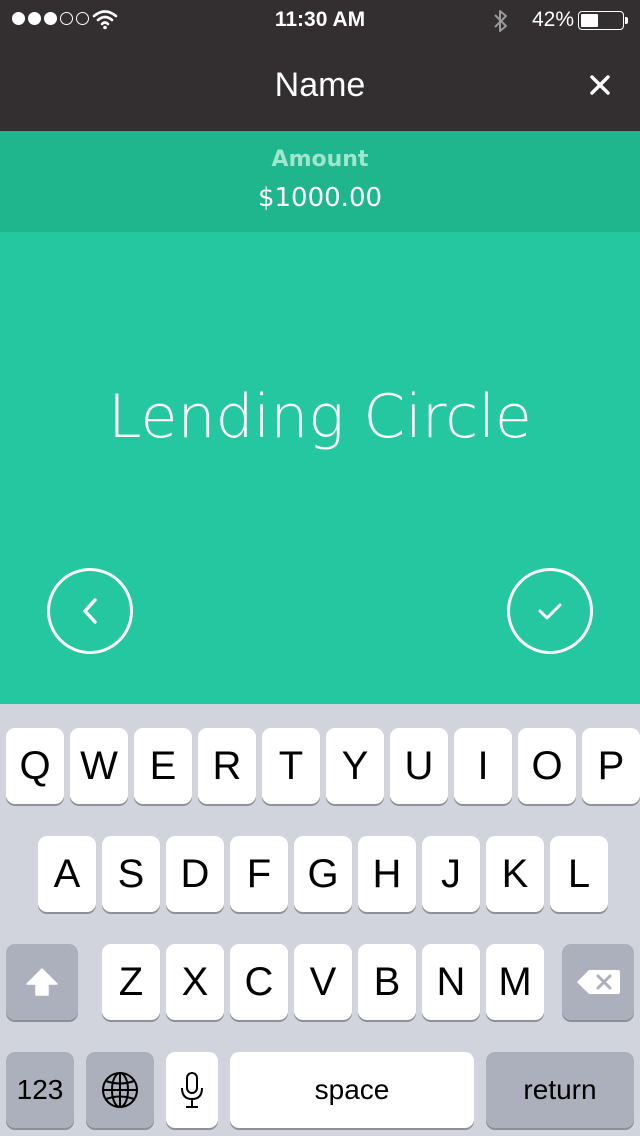  What do you see at coordinates (500, 21) in the screenshot?
I see `bluetooth-icon` at bounding box center [500, 21].